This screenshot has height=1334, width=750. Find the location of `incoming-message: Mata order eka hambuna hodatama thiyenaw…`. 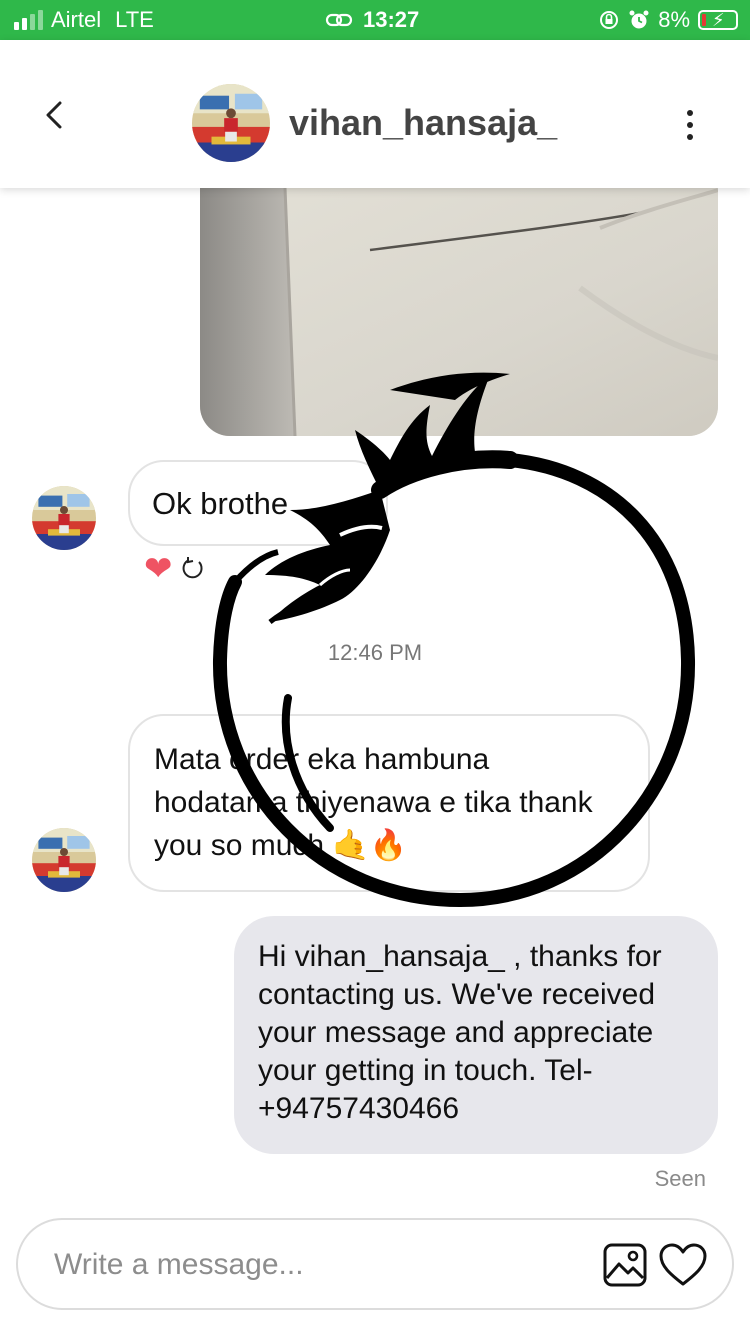

incoming-message: Mata order eka hambuna hodatama thiyenaw… is located at coordinates (389, 803).